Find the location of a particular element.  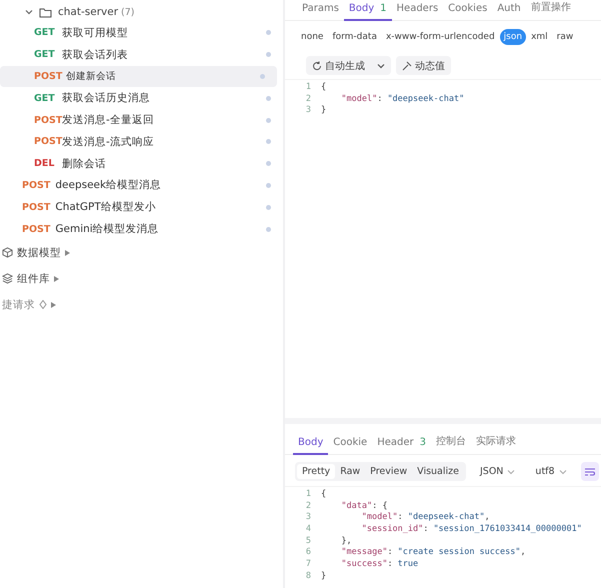

request-item: POST发送消息-全量返回 is located at coordinates (138, 120).